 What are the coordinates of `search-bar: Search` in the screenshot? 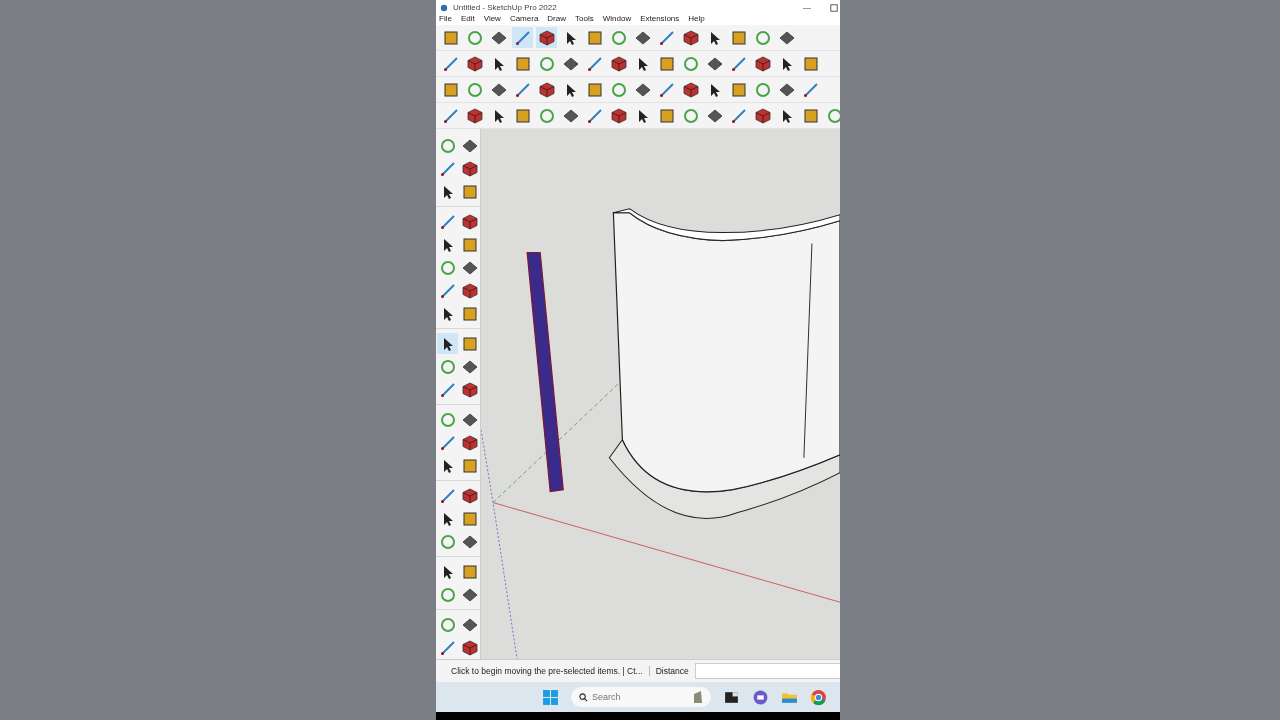 It's located at (641, 697).